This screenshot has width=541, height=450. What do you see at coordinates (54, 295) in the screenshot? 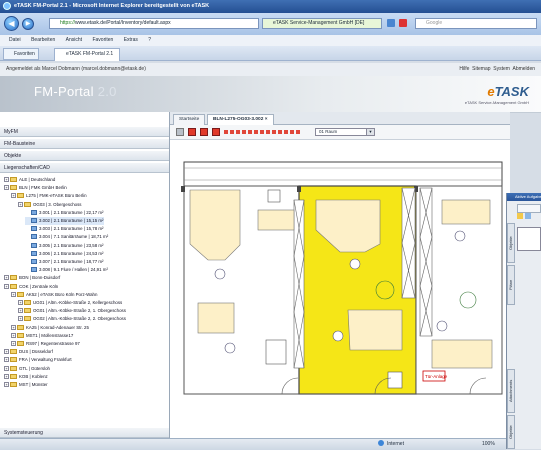
I see `tree-item: + AK52 | eTASK Büro Köln Porz-Wahn` at bounding box center [54, 295].